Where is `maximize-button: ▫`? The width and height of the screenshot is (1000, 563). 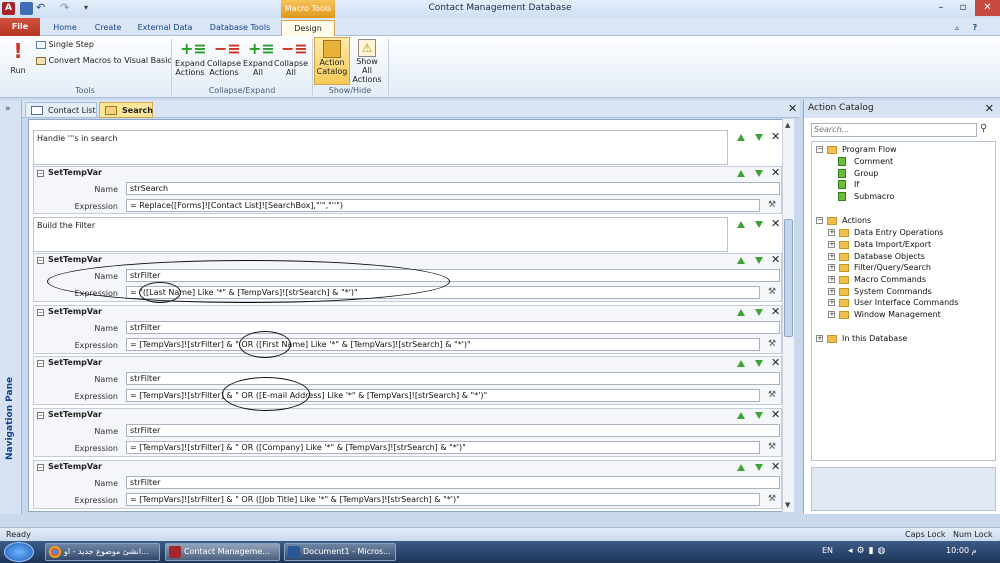
maximize-button: ▫ is located at coordinates (963, 8).